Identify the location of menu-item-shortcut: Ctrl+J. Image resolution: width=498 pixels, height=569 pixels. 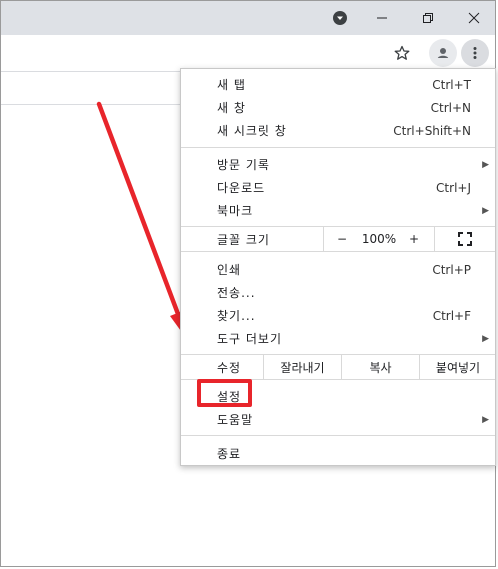
(453, 187).